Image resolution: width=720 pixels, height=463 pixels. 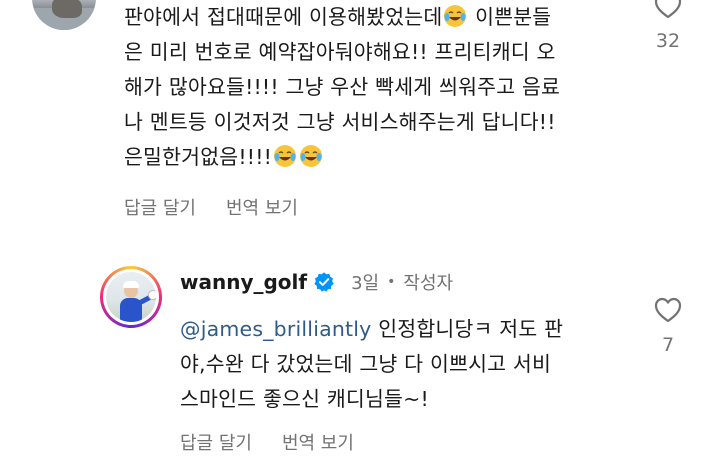 I want to click on comment-line: 스마인드 좋으신 캐디님들~!, so click(x=304, y=399).